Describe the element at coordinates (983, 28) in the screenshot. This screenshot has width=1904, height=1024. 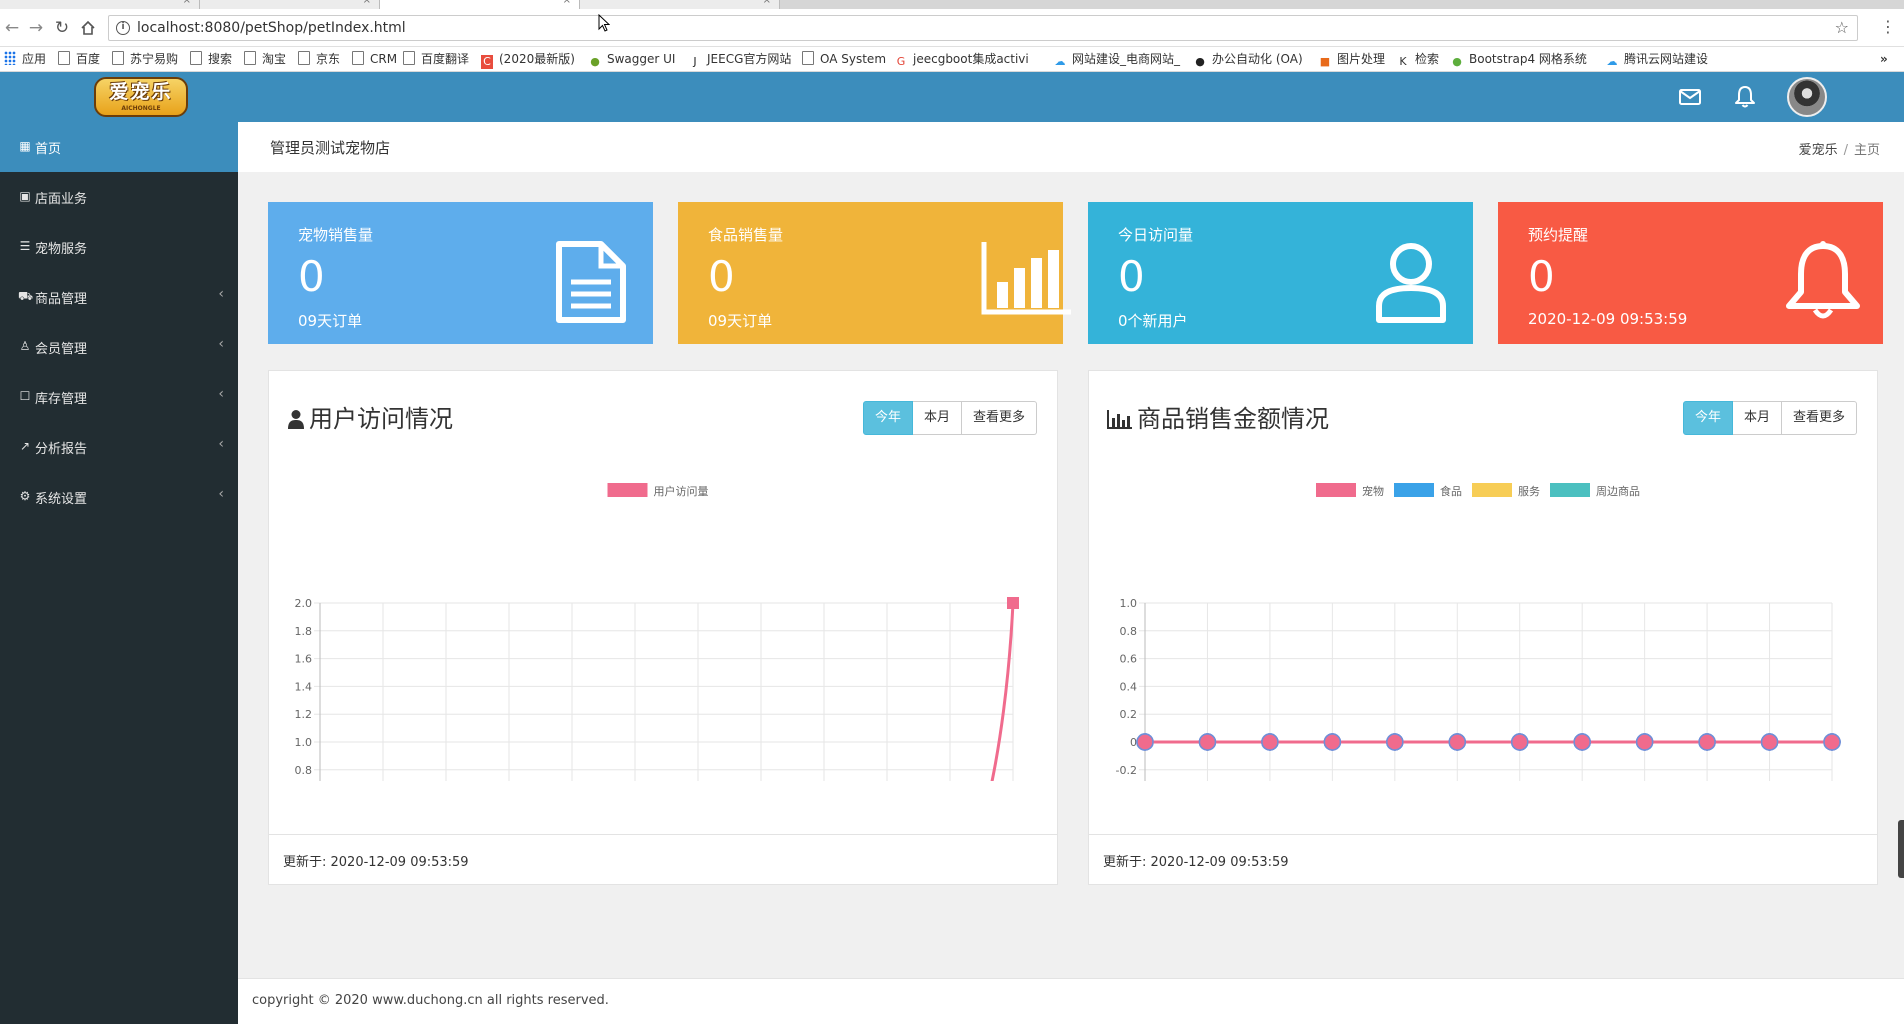
I see `address-bar: i localhost:8080/petShop/petIndex.html ☆` at that location.